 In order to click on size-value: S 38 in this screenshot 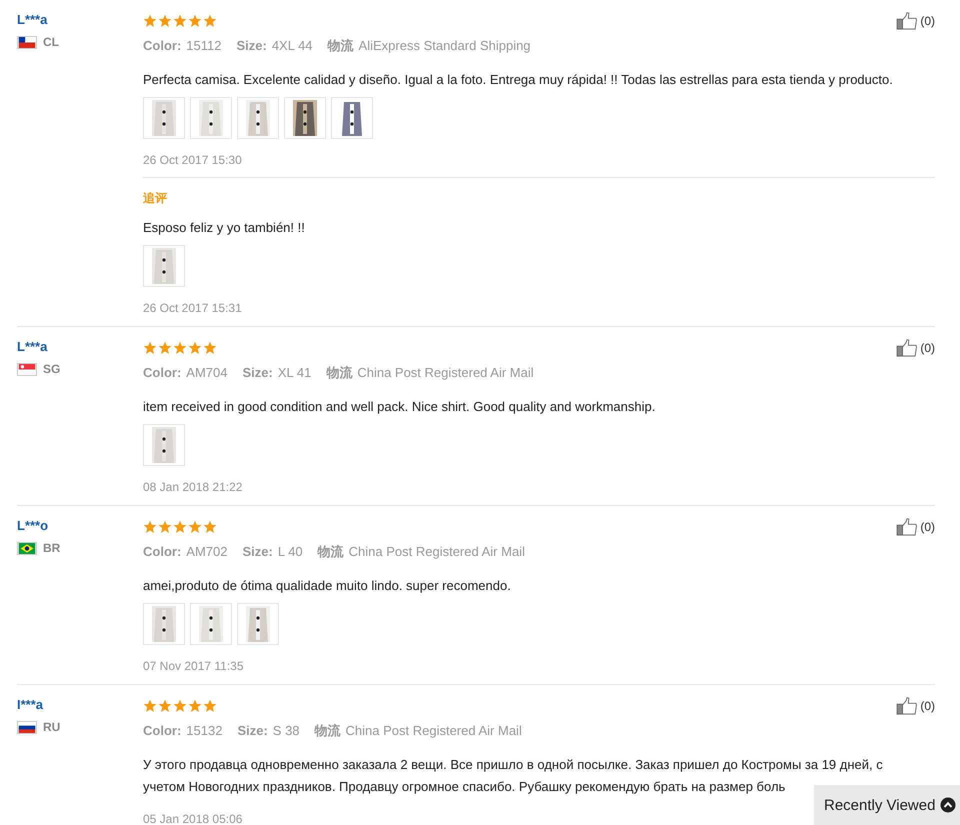, I will do `click(286, 730)`.